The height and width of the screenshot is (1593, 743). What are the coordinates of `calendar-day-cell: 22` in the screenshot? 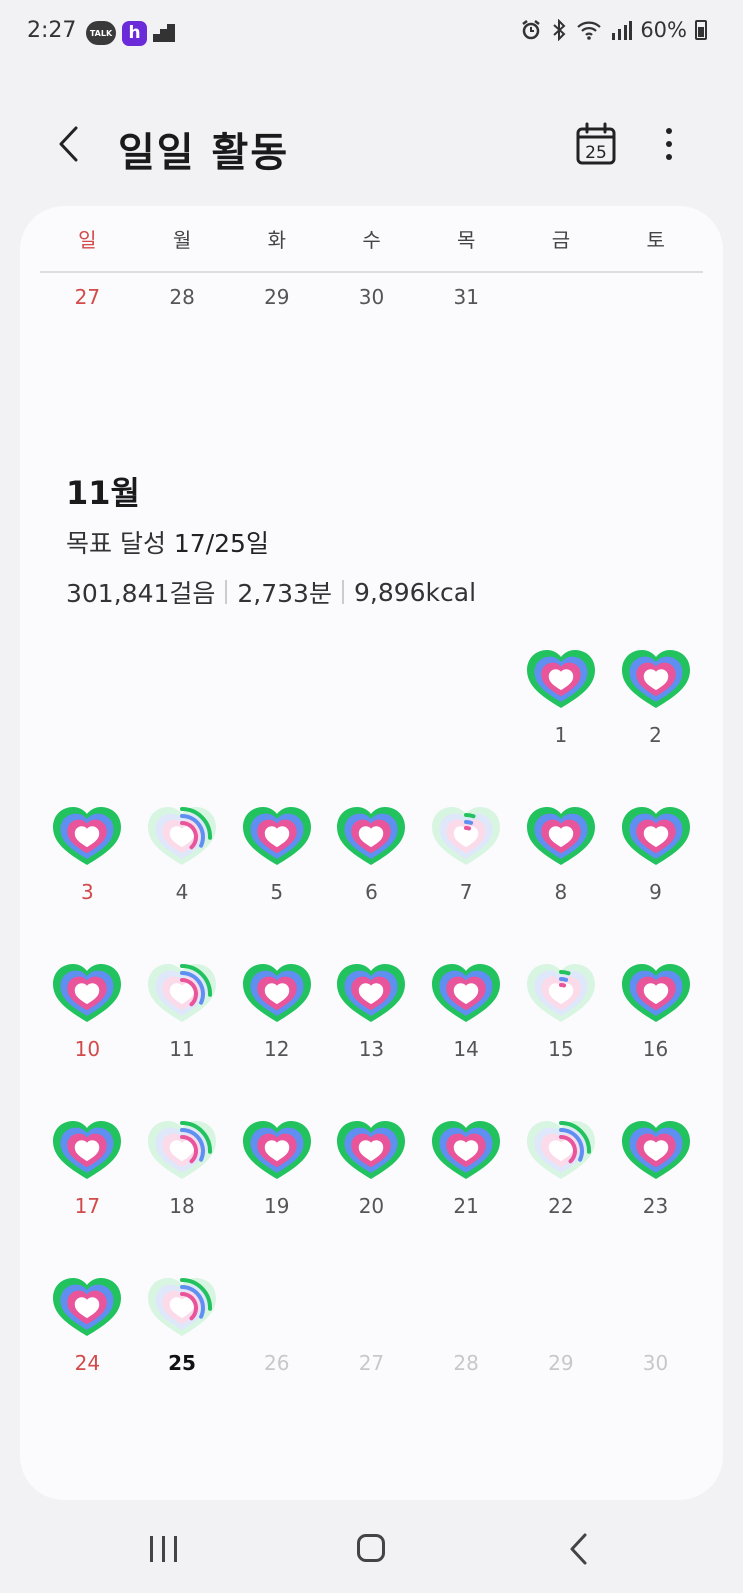 It's located at (561, 1167).